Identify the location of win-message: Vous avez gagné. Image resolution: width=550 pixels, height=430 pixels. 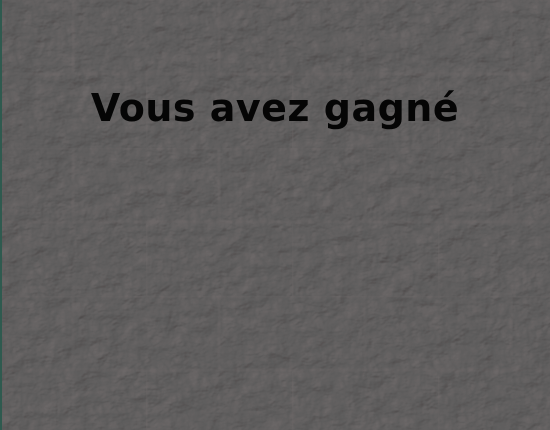
(275, 108).